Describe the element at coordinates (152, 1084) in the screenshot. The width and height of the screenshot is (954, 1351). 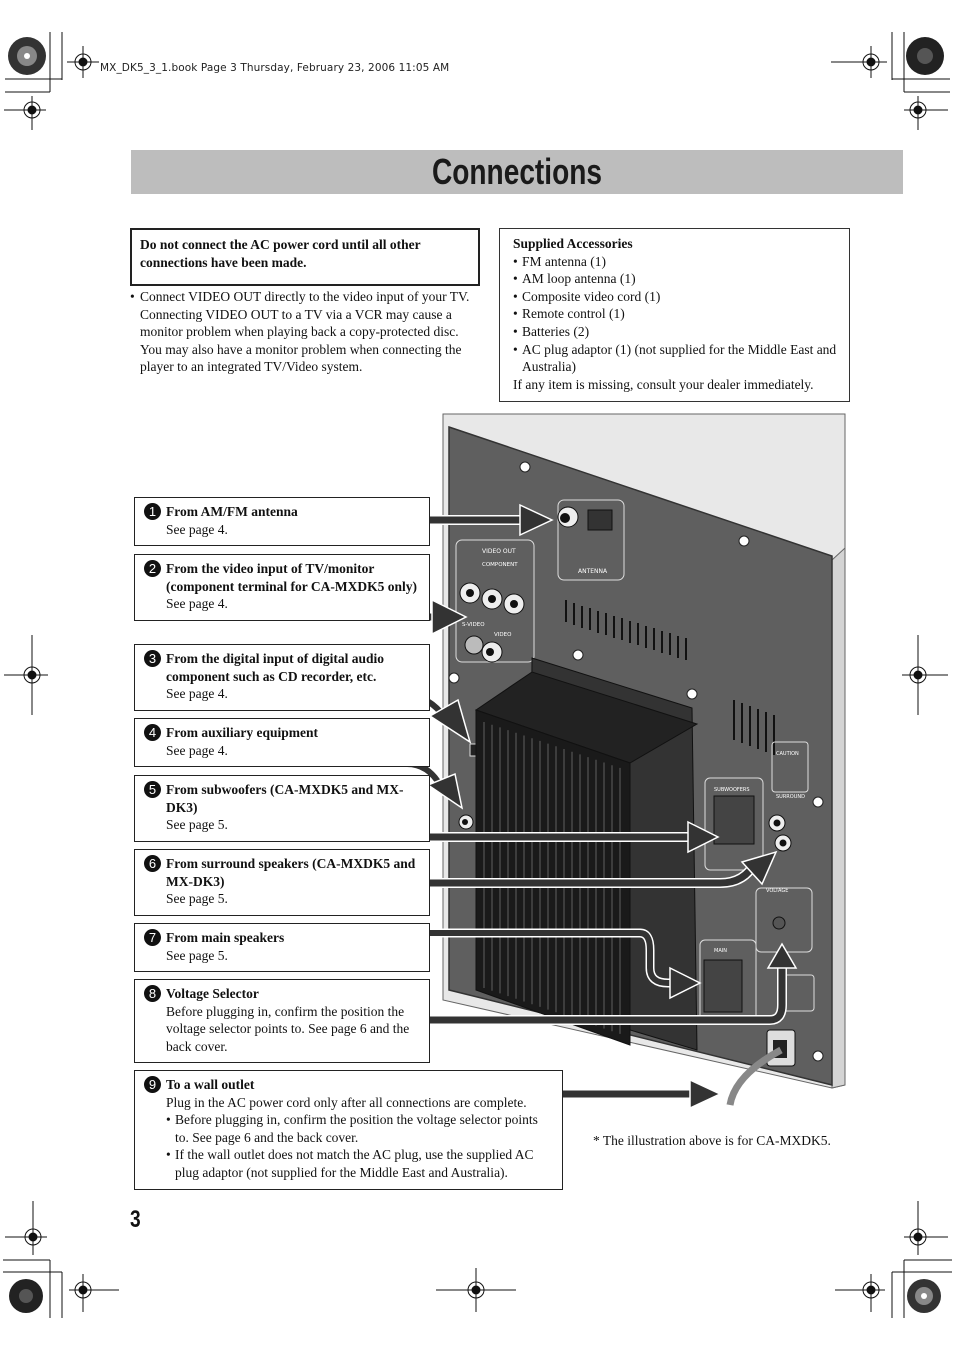
I see `step-number: 9` at that location.